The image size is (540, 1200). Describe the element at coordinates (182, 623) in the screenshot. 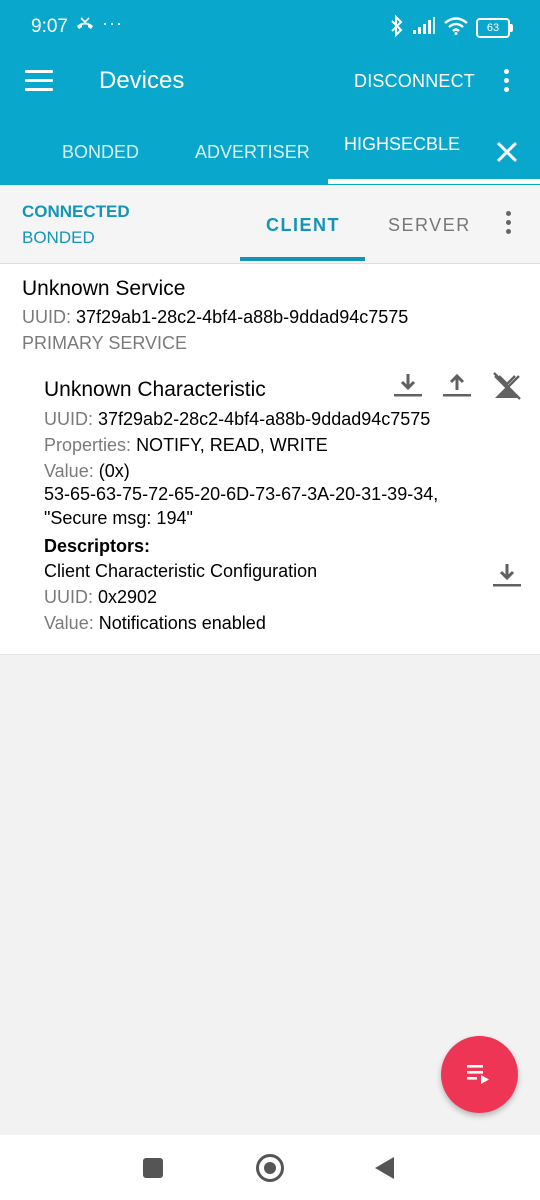

I see `descriptor-value: Notifications enabled` at that location.